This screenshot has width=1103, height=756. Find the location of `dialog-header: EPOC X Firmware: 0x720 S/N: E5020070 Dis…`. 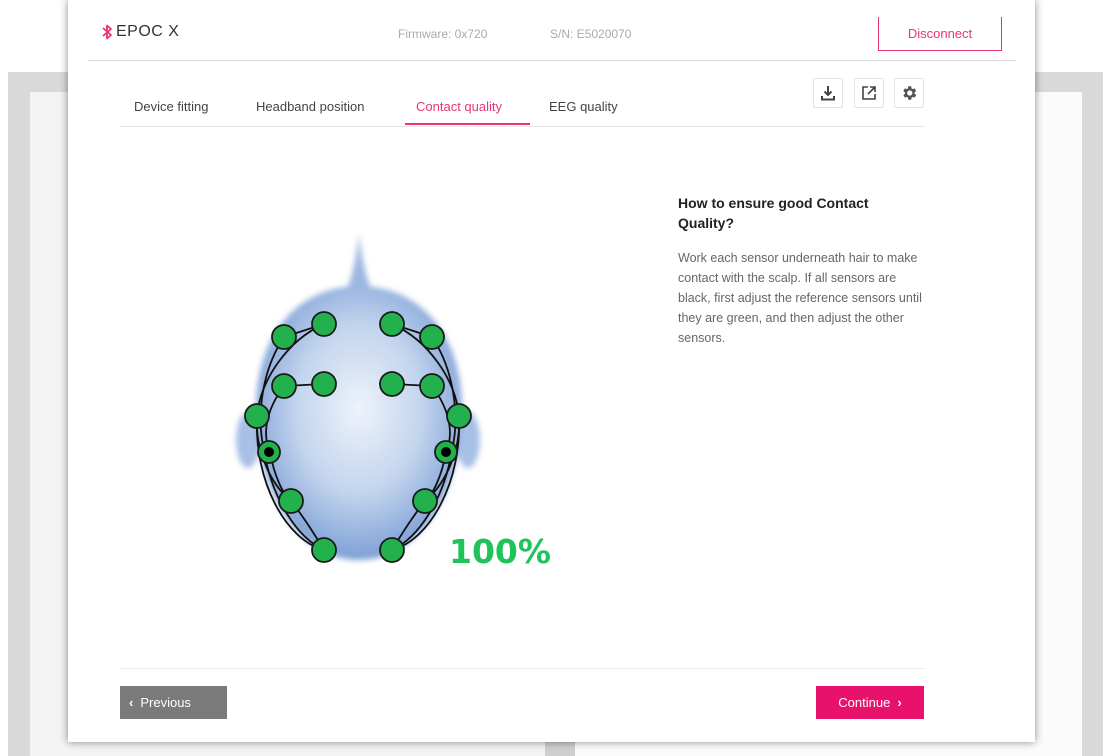

dialog-header: EPOC X Firmware: 0x720 S/N: E5020070 Dis… is located at coordinates (552, 30).